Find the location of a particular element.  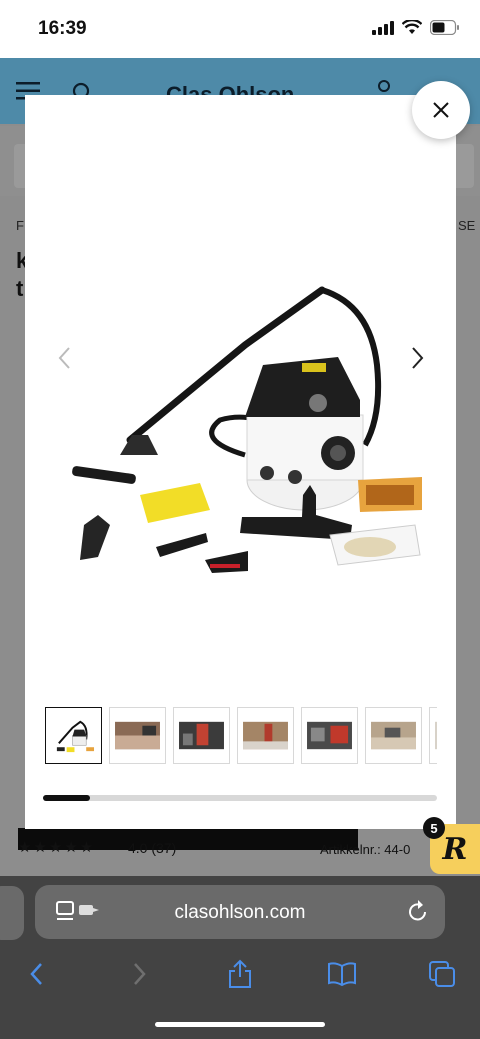

car-interior-thumbnail-image is located at coordinates (329, 735).